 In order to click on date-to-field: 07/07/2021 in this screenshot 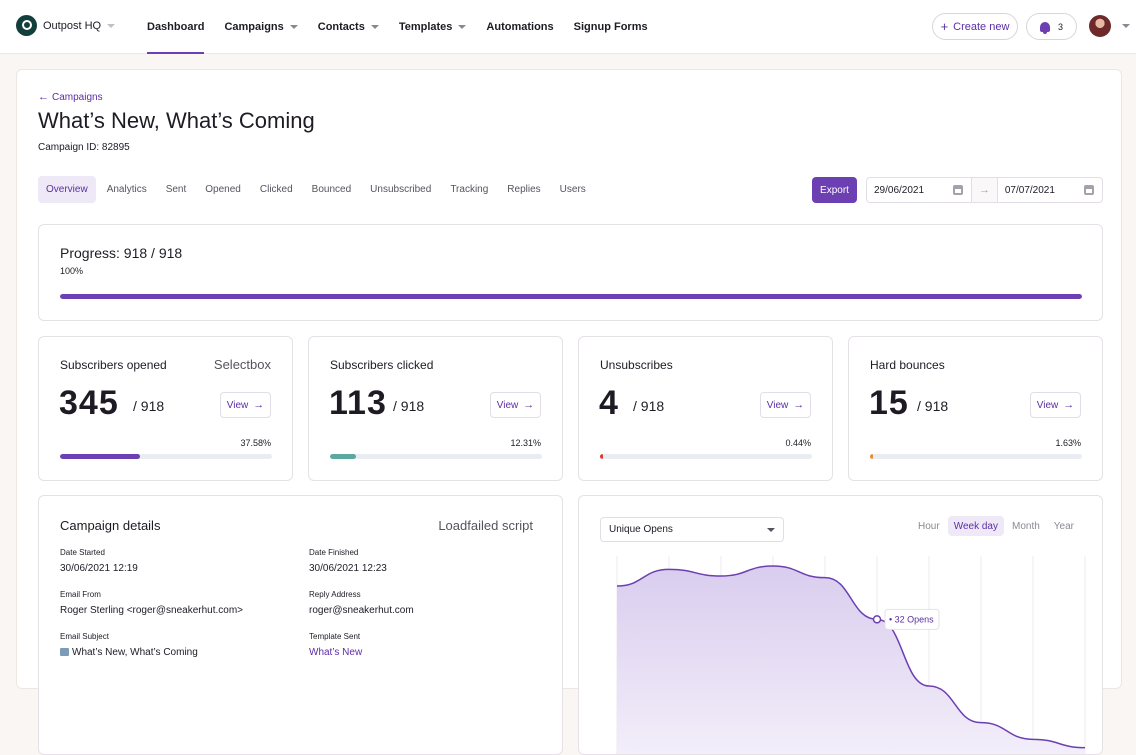, I will do `click(1050, 190)`.